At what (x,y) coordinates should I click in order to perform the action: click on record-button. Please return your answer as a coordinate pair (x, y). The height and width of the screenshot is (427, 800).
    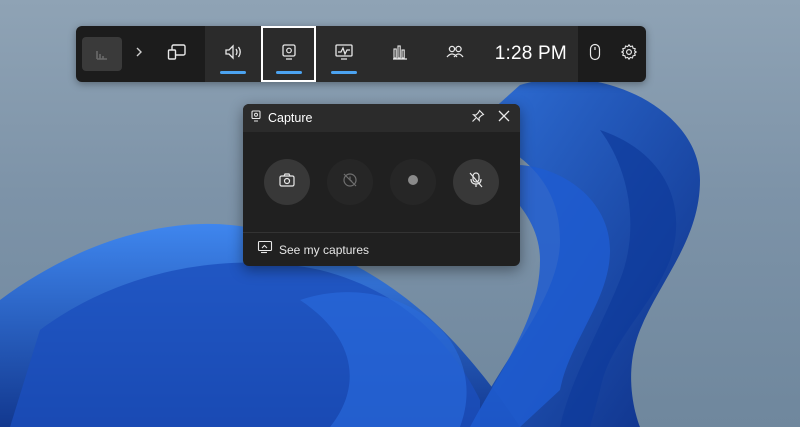
    Looking at the image, I should click on (412, 182).